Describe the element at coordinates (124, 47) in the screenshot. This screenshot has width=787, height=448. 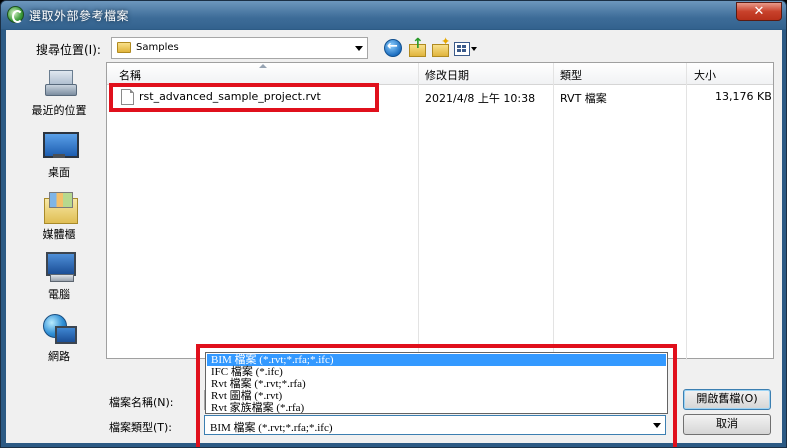
I see `folder-icon` at that location.